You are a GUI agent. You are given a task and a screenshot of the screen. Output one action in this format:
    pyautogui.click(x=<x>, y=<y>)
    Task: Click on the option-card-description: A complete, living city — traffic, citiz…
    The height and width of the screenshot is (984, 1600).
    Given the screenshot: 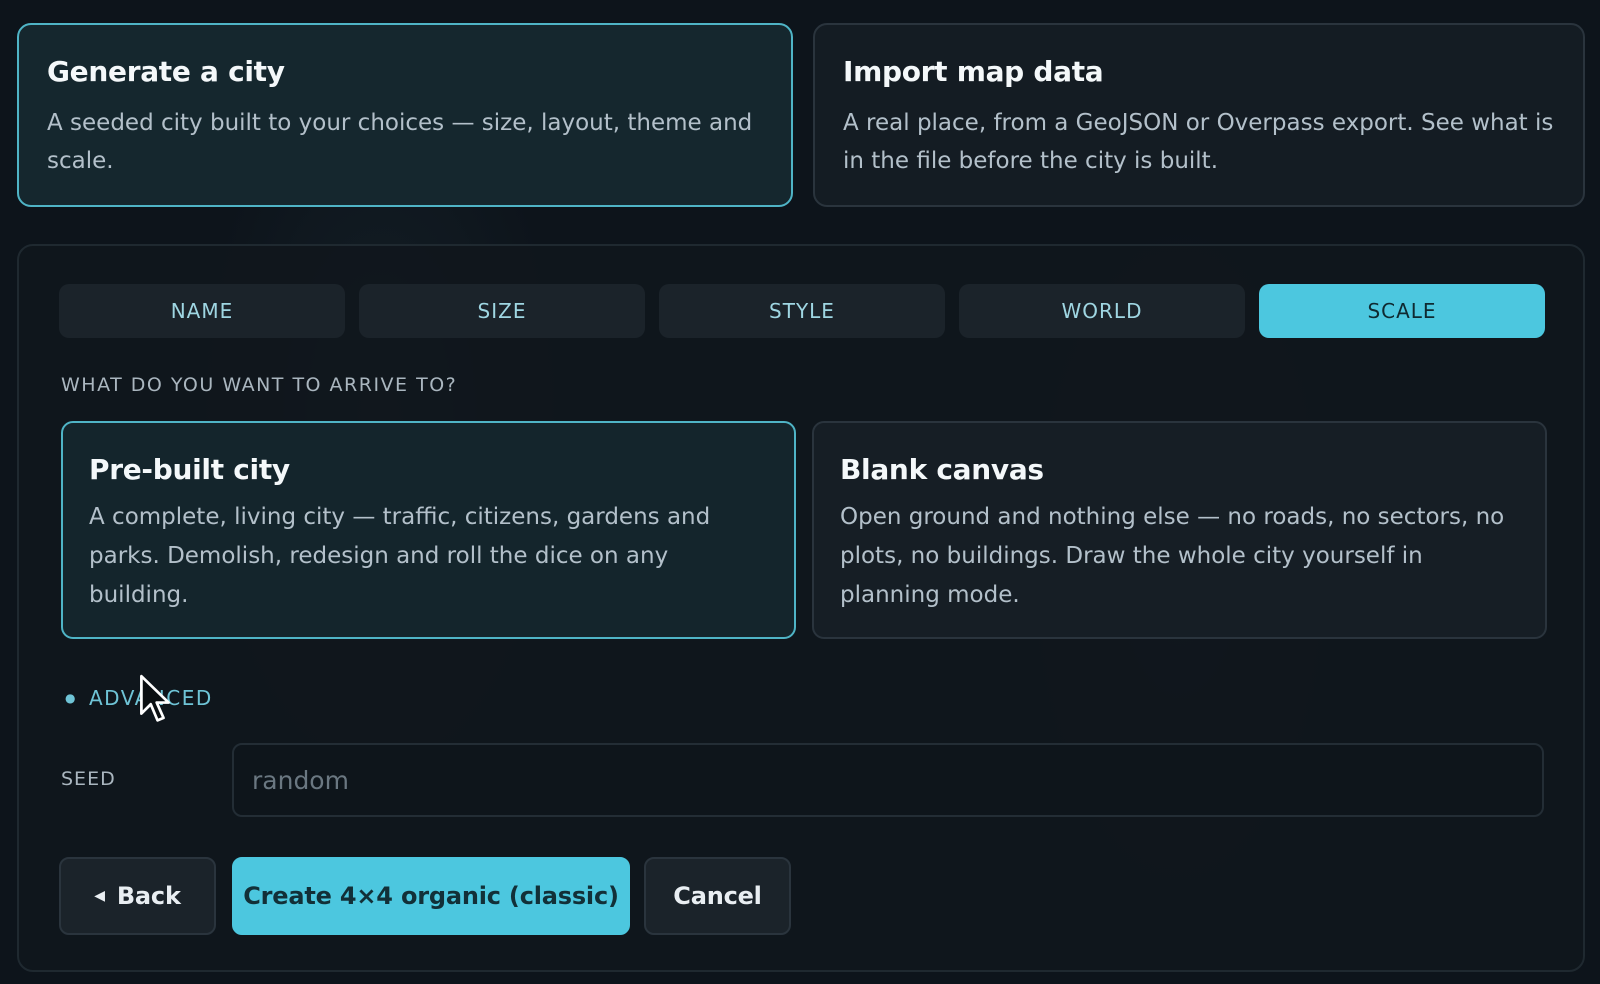 What is the action you would take?
    pyautogui.click(x=400, y=556)
    